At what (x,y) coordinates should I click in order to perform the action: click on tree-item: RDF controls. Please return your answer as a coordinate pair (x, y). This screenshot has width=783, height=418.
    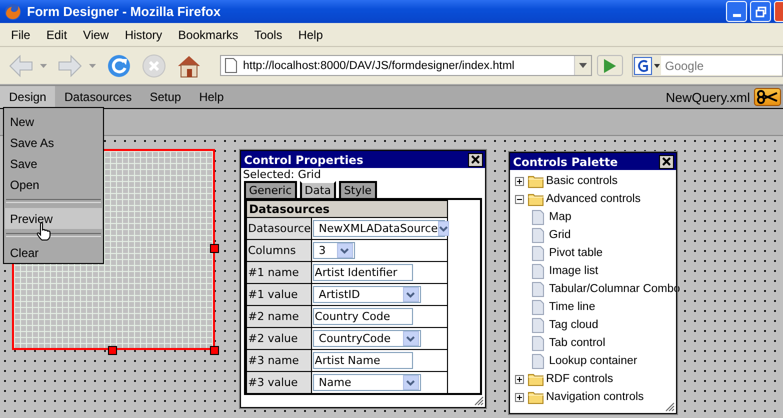
    Looking at the image, I should click on (580, 379).